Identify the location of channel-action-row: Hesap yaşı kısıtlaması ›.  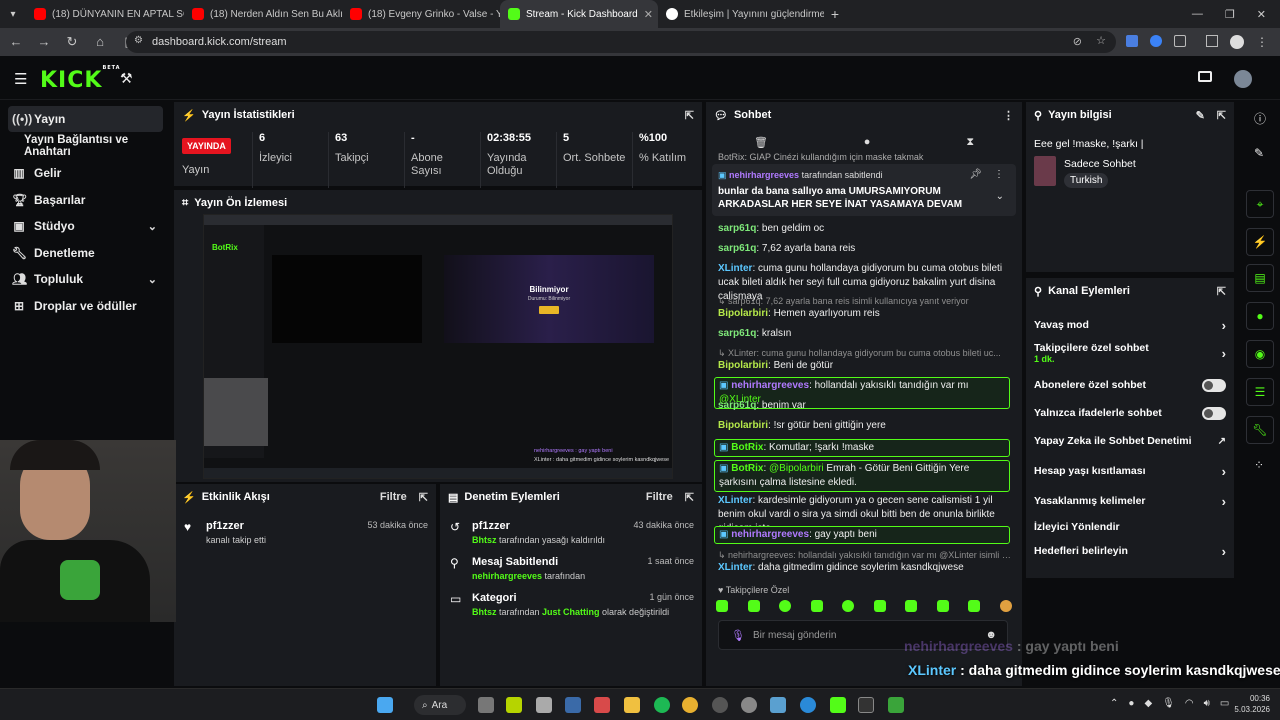
(1130, 471).